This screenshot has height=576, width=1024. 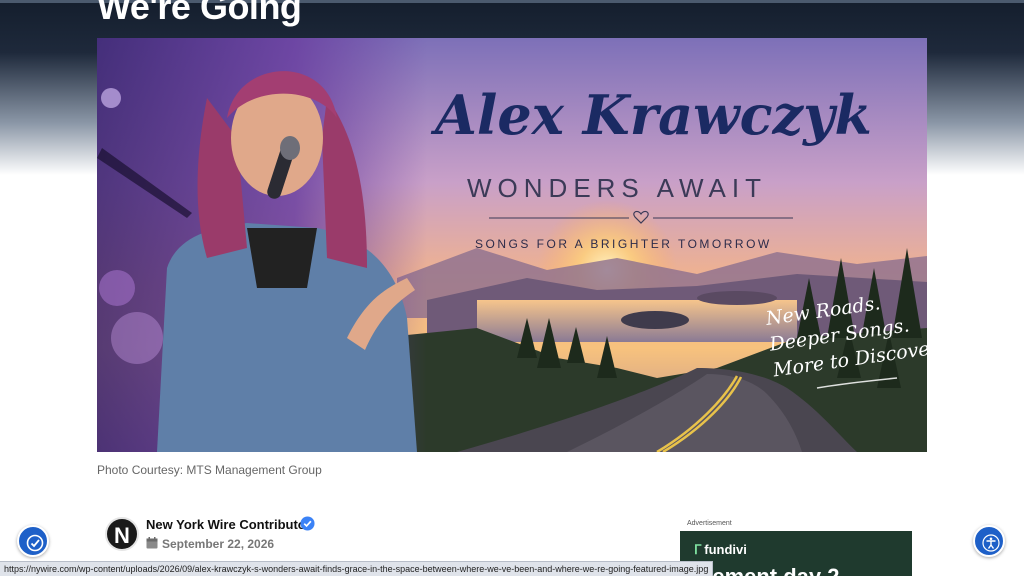 What do you see at coordinates (209, 470) in the screenshot?
I see `photo-caption: Photo Courtesy: MTS Management Group` at bounding box center [209, 470].